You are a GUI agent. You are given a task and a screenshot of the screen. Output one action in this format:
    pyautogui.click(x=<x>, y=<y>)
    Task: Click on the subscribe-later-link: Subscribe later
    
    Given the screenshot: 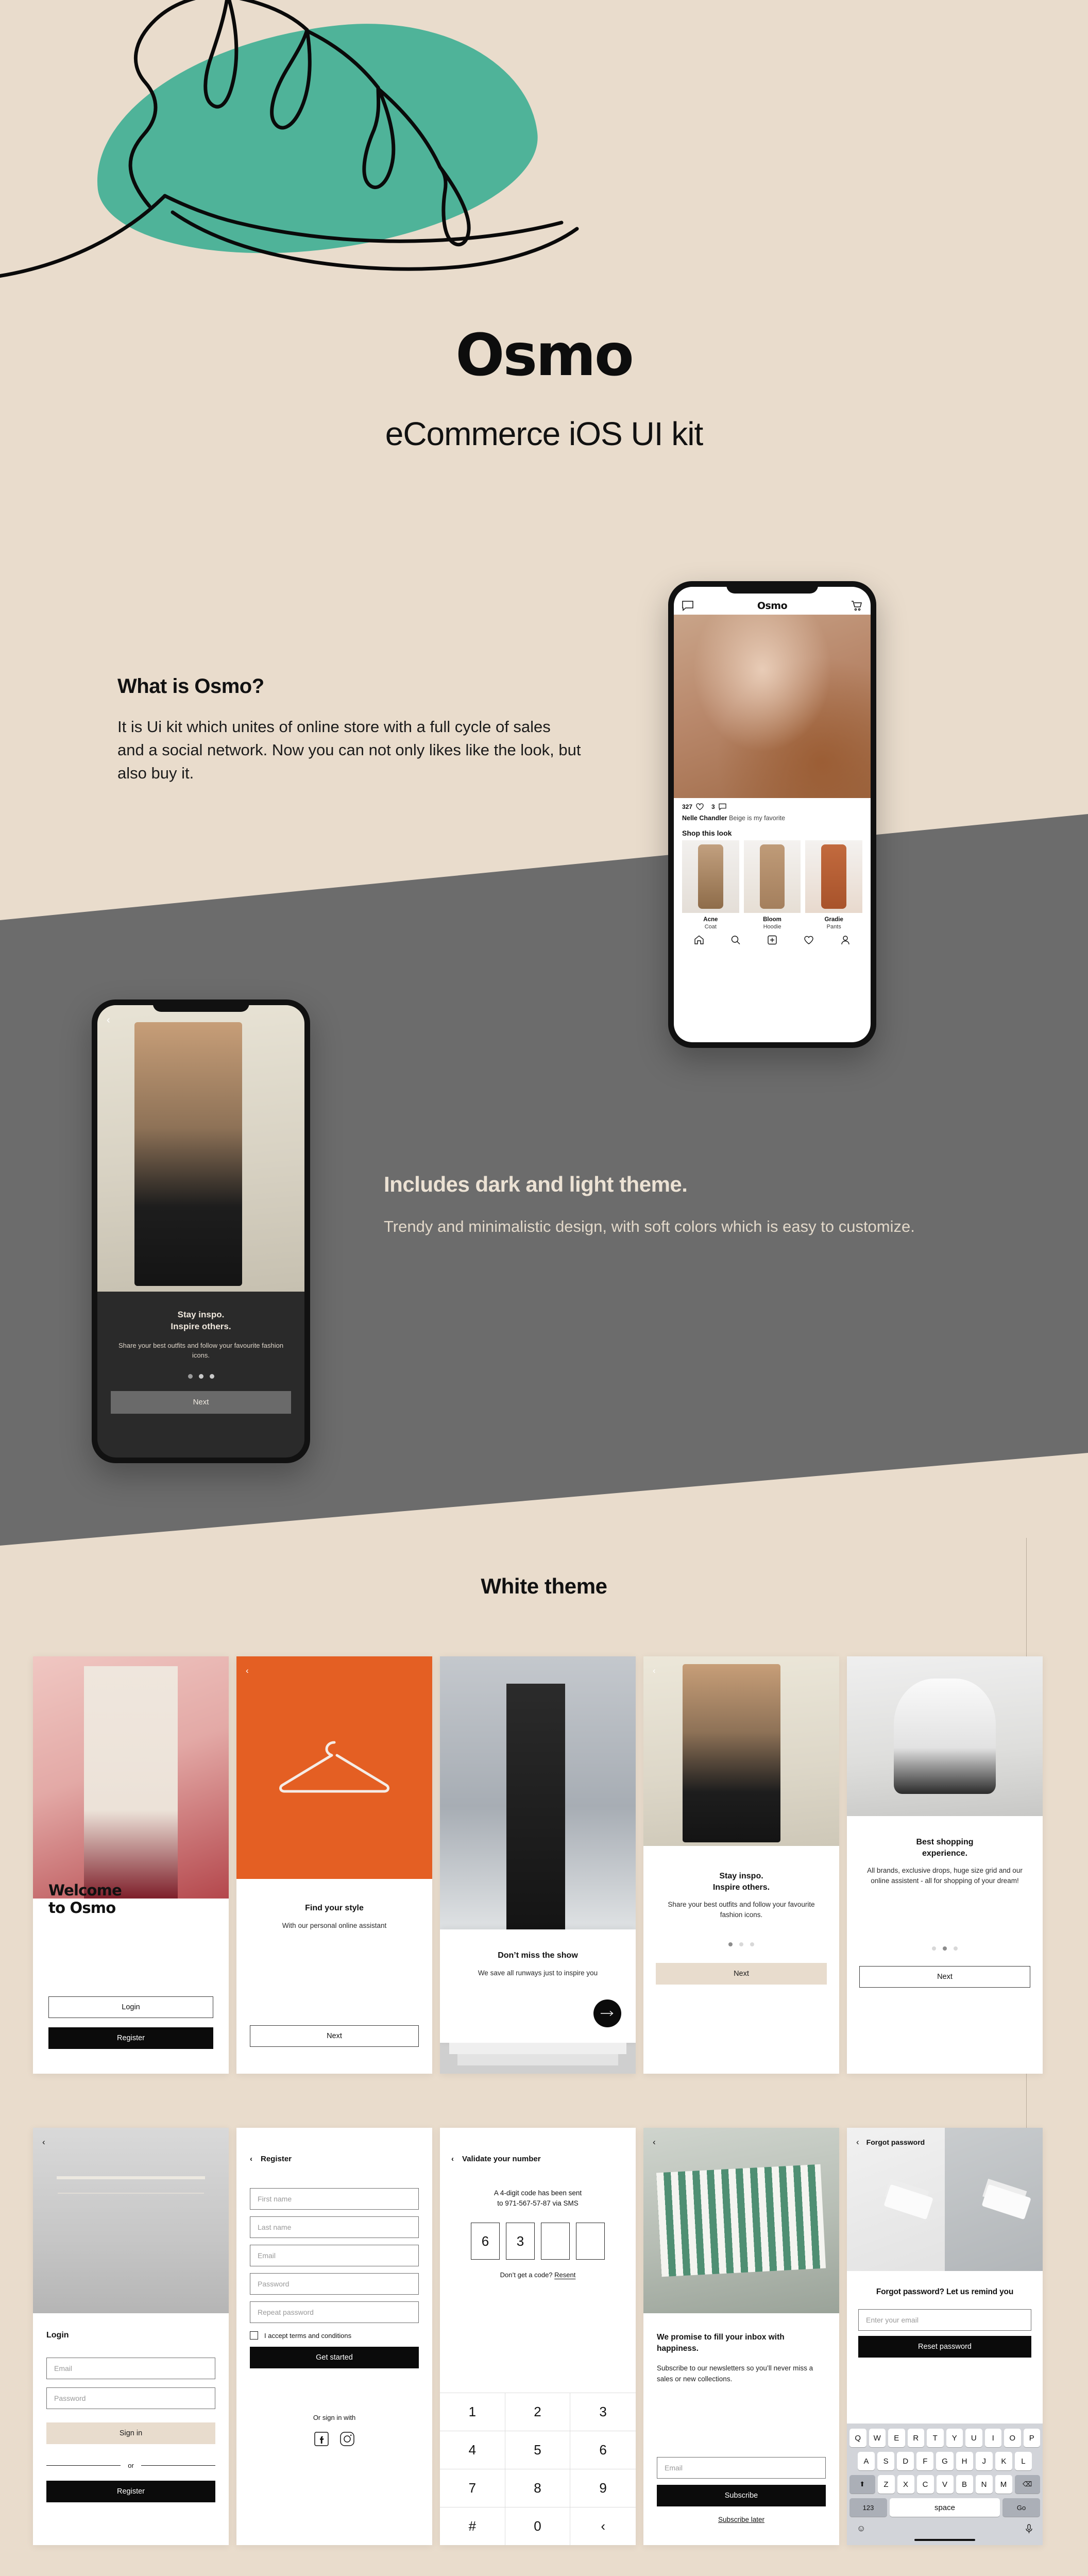 What is the action you would take?
    pyautogui.click(x=741, y=2519)
    